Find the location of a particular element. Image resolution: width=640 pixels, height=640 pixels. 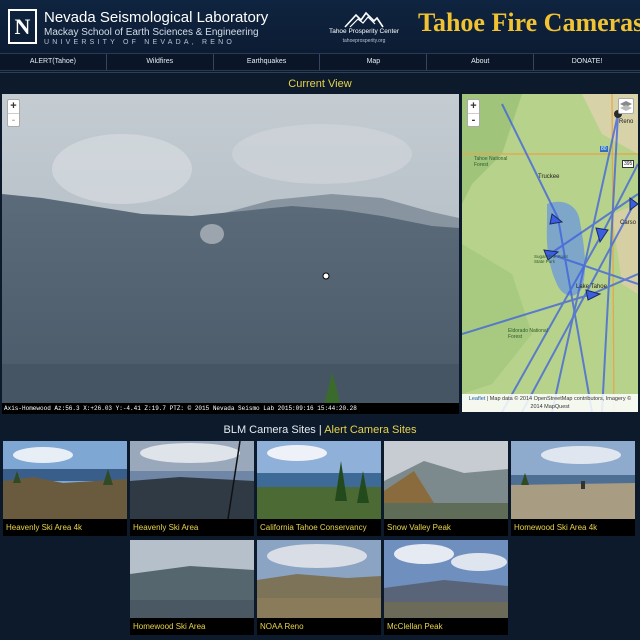

layers-icon is located at coordinates (626, 106).